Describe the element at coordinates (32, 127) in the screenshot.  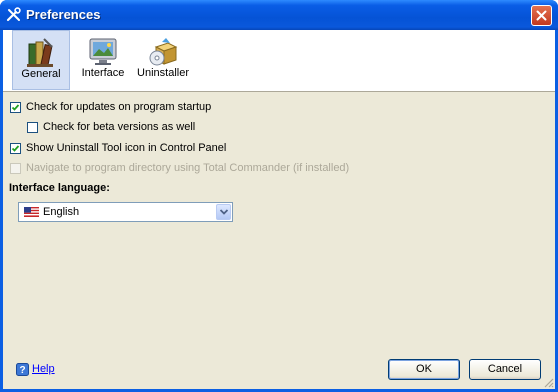
I see `check-beta-checkbox` at that location.